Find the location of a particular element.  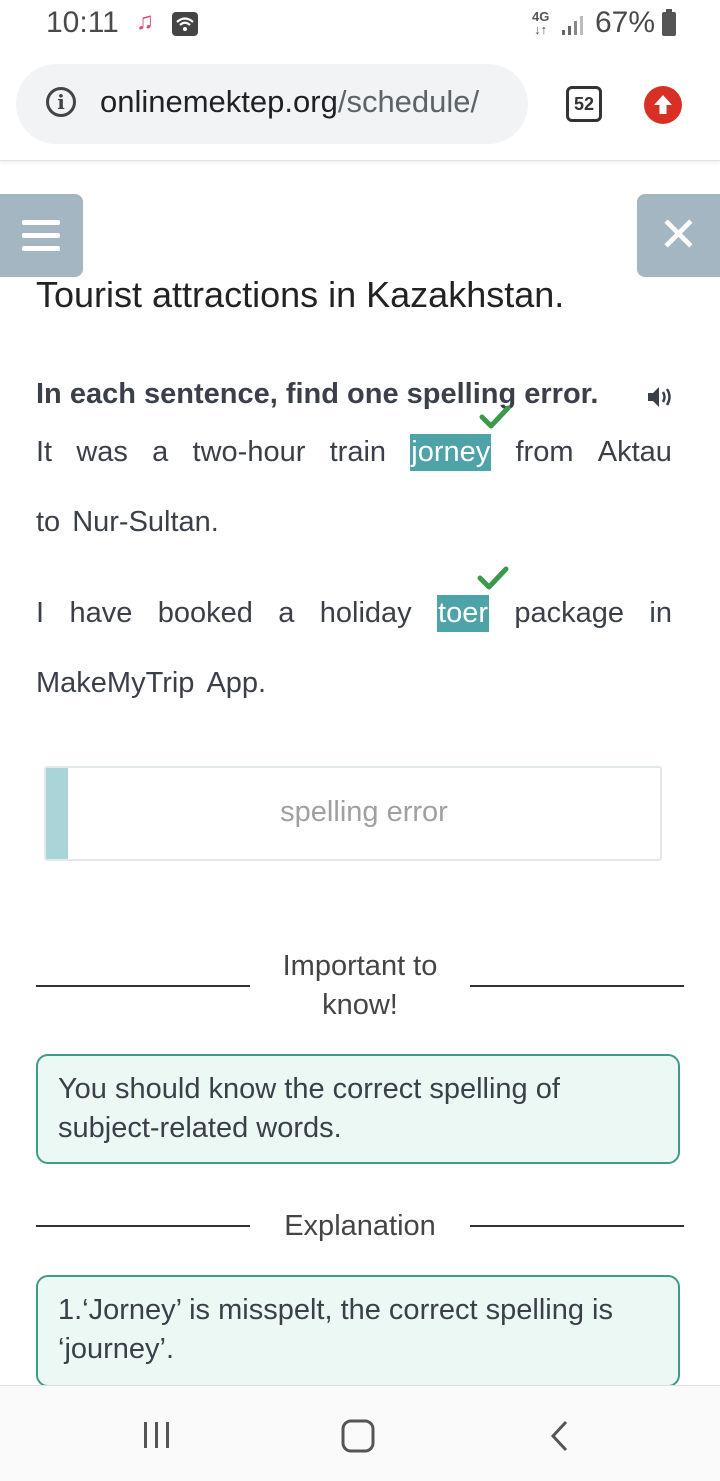

back-icon is located at coordinates (560, 1438).